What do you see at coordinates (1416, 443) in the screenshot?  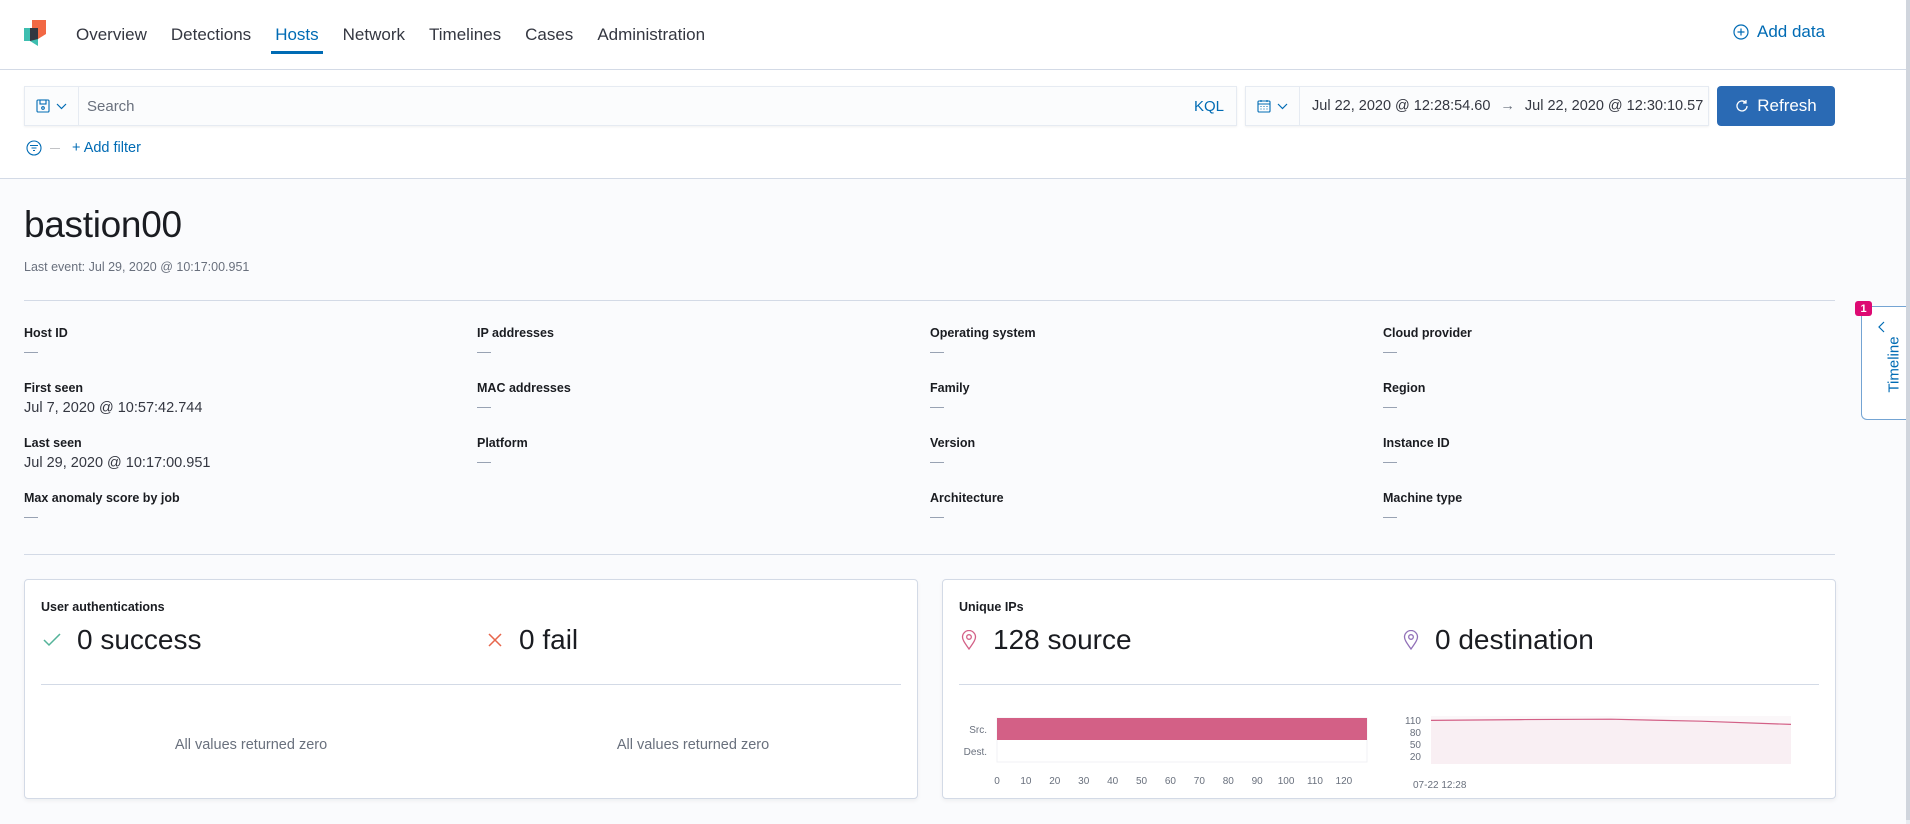 I see `detail-label: Instance ID` at bounding box center [1416, 443].